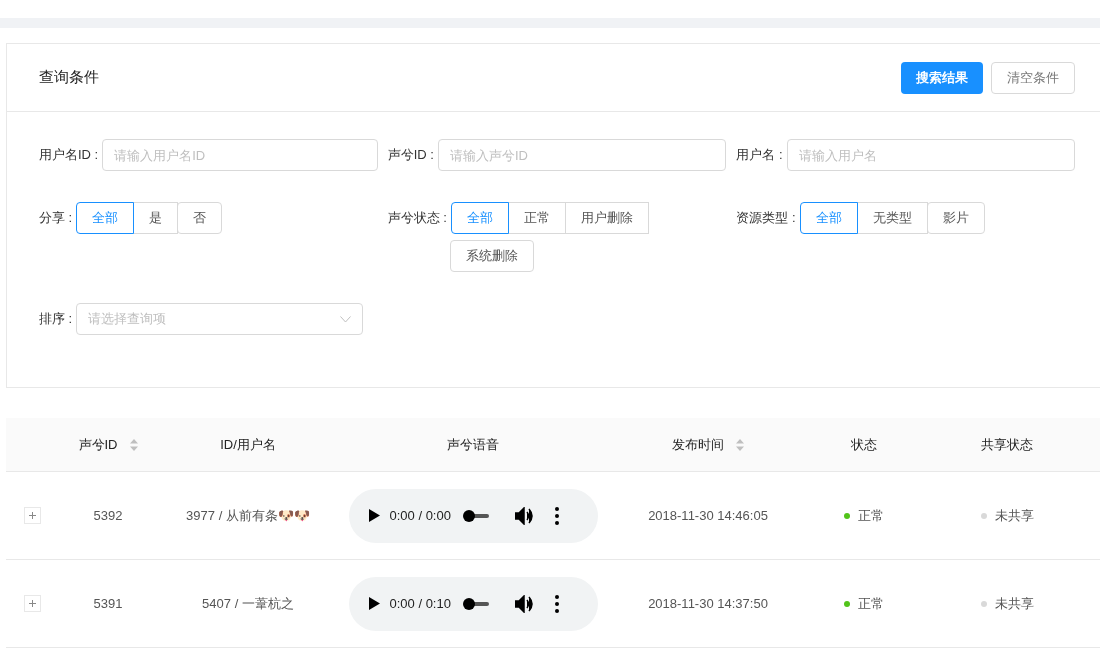 The height and width of the screenshot is (651, 1100). I want to click on segment-option: 否, so click(200, 218).